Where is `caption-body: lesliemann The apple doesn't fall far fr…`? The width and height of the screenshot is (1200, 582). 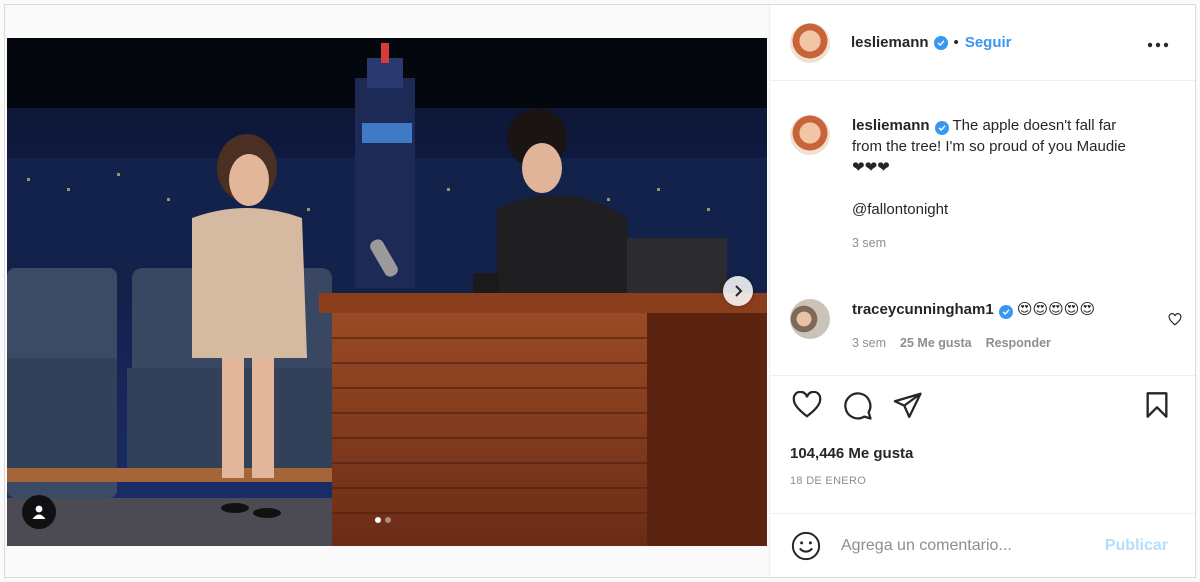 caption-body: lesliemann The apple doesn't fall far fr… is located at coordinates (991, 184).